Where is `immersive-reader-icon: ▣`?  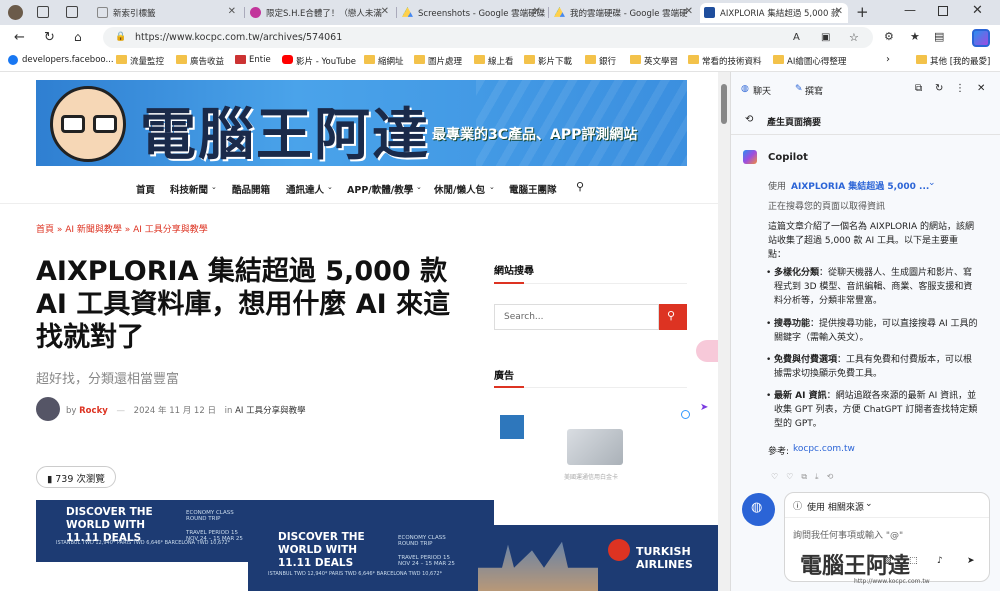
immersive-reader-icon: ▣ is located at coordinates (825, 37).